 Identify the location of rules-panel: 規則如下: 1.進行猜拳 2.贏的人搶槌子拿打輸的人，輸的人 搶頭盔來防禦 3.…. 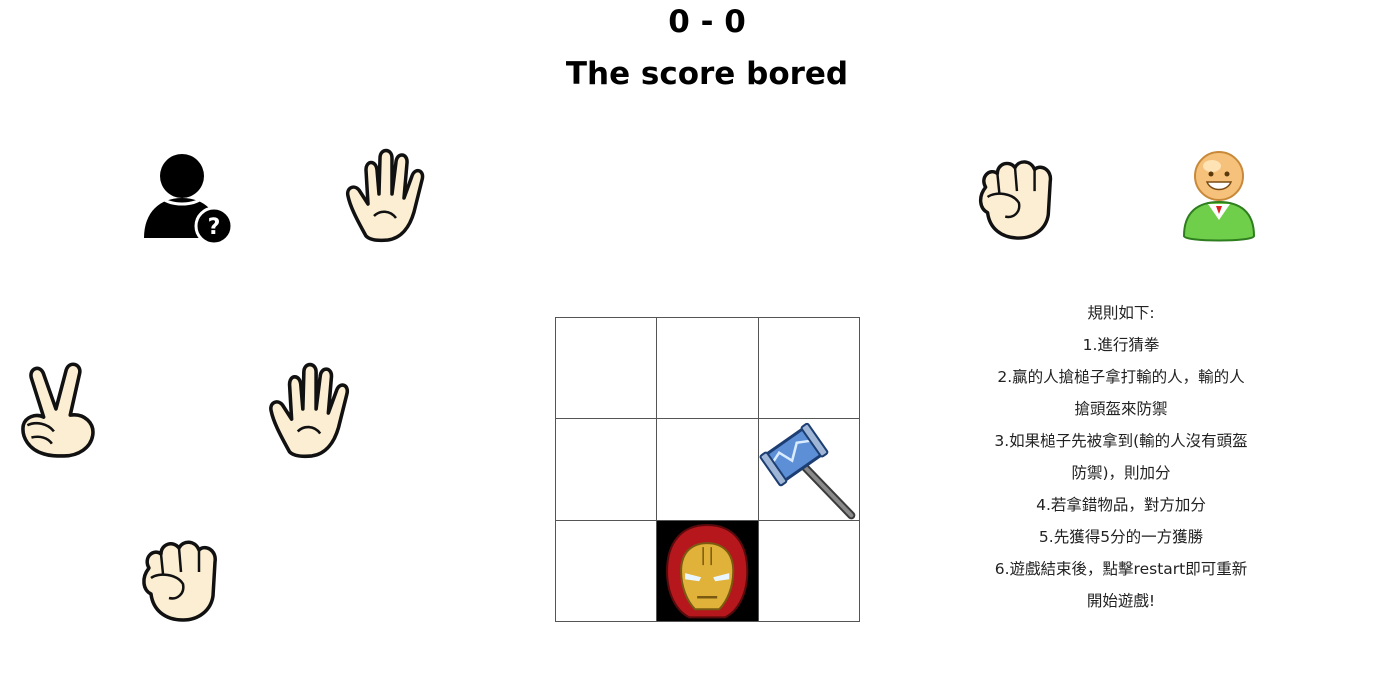
(1121, 457).